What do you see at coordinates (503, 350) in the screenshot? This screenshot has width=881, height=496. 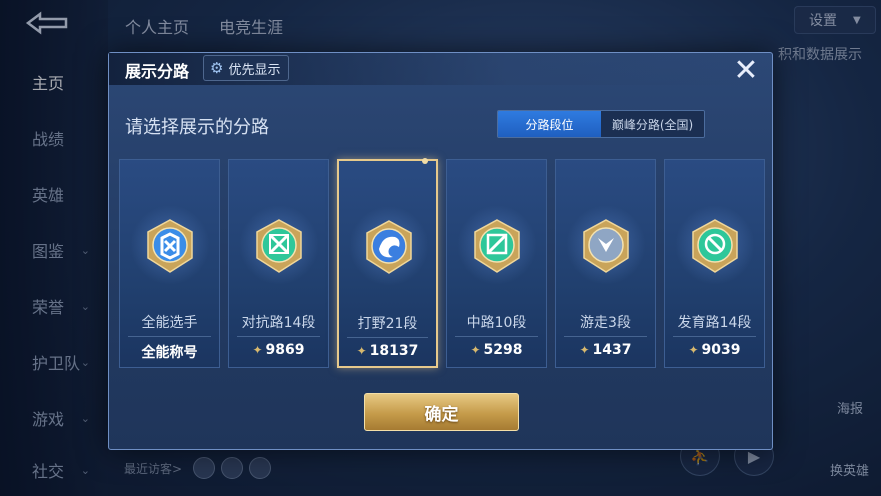 I see `lane-score-value: 5298` at bounding box center [503, 350].